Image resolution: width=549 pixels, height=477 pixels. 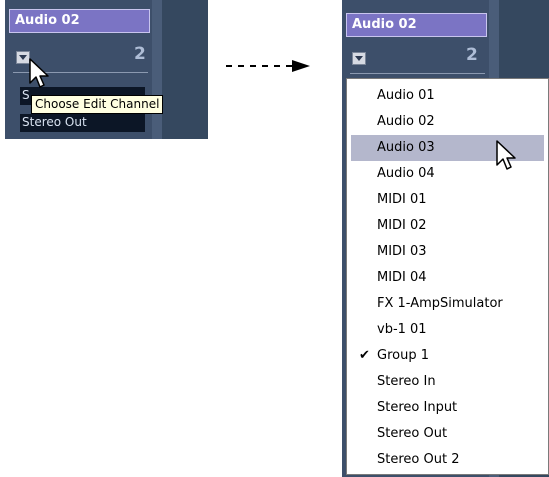 I want to click on menu-item-label: Audio 03, so click(x=406, y=147).